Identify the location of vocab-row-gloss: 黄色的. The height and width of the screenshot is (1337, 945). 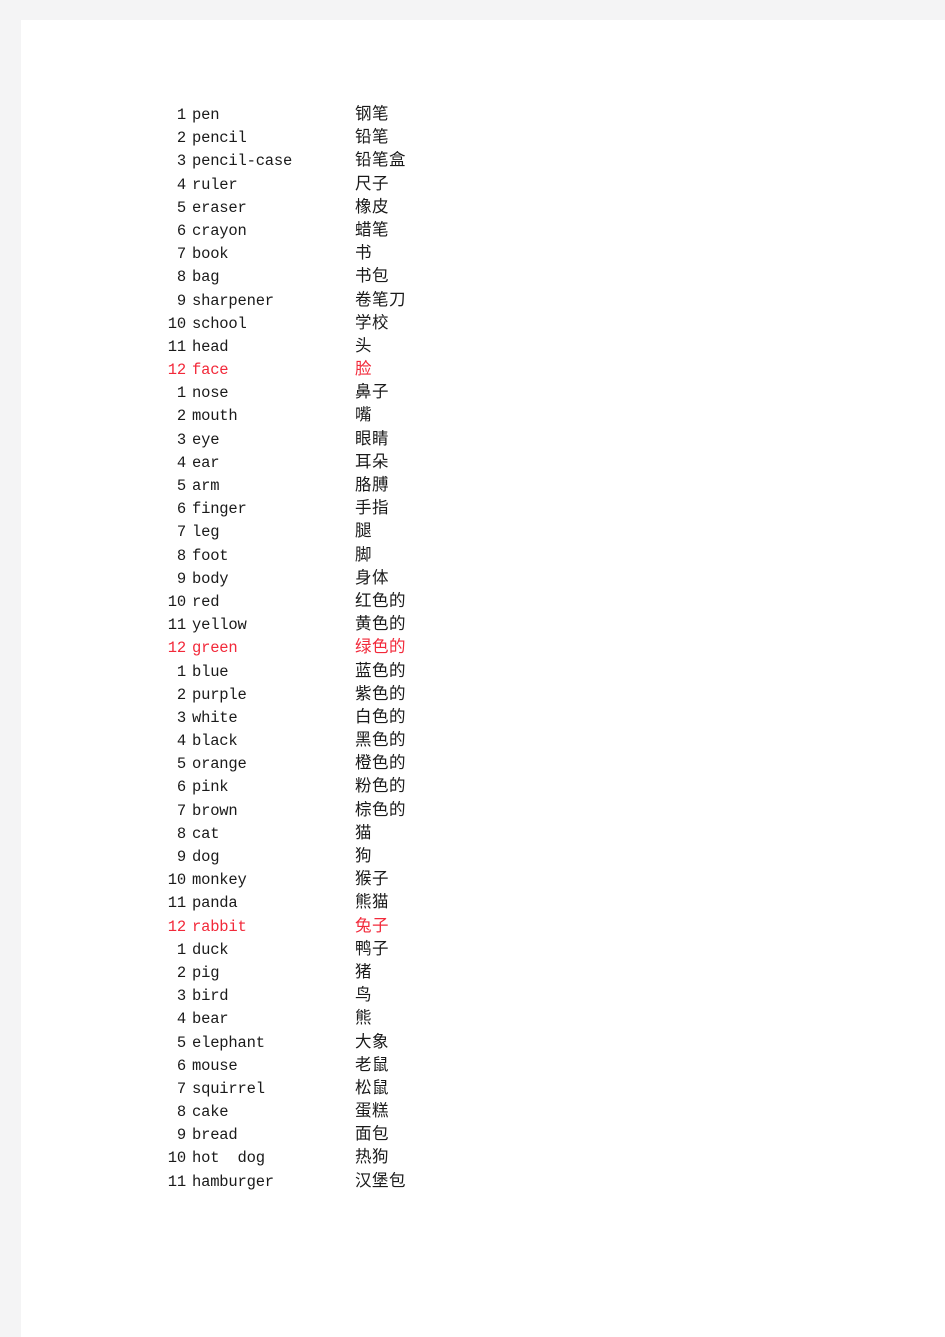
(380, 624).